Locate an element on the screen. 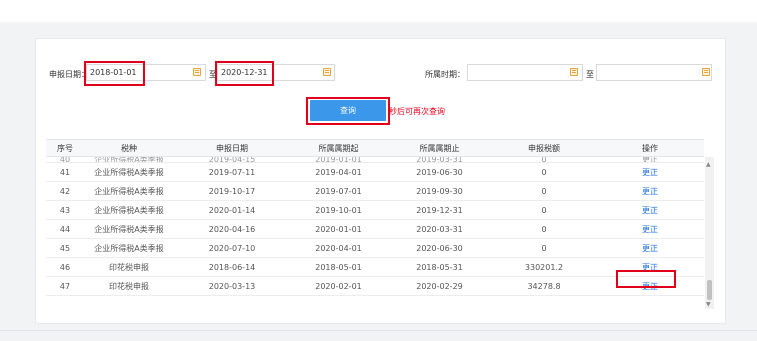 This screenshot has width=757, height=341. cell-period-start: 2019-07-01 is located at coordinates (338, 191).